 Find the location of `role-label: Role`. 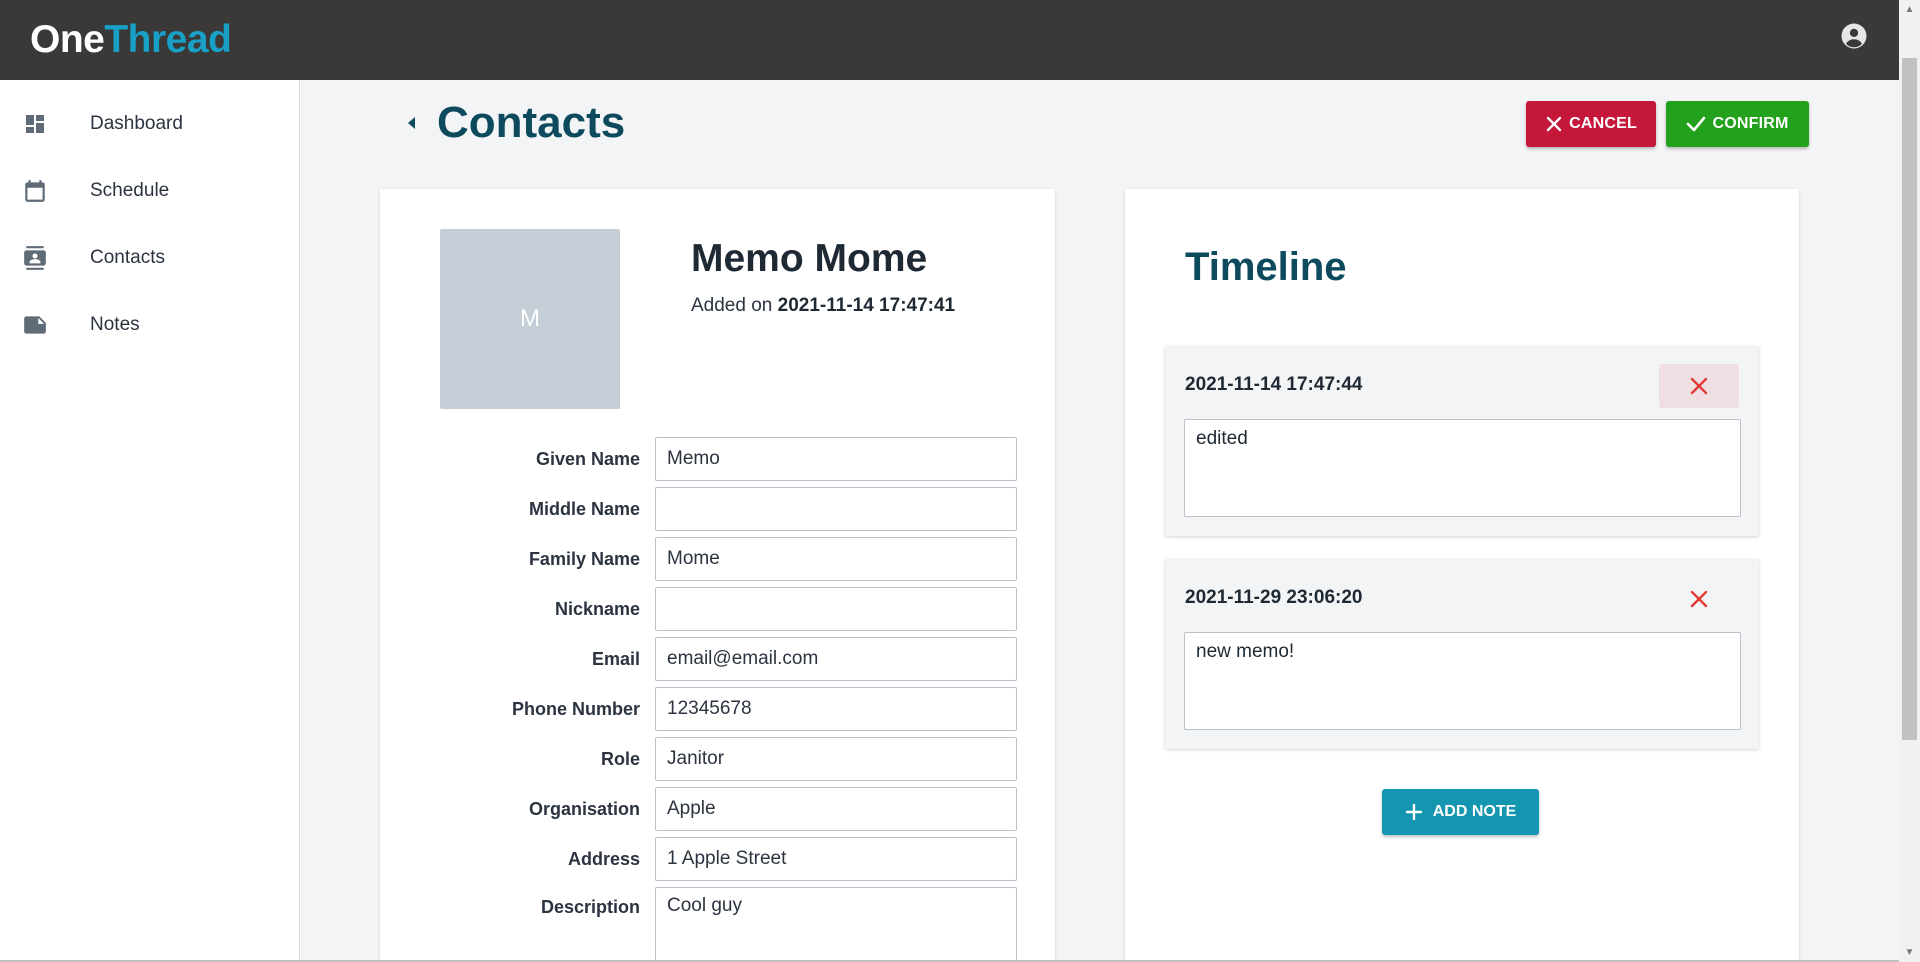

role-label: Role is located at coordinates (620, 759).